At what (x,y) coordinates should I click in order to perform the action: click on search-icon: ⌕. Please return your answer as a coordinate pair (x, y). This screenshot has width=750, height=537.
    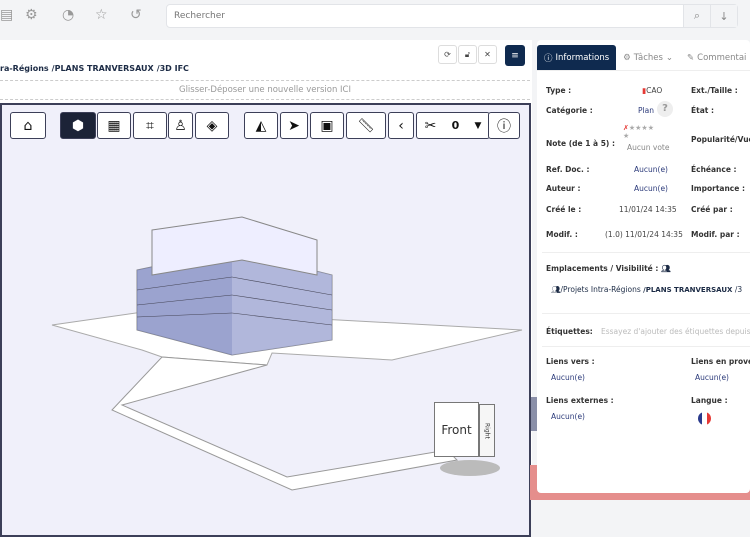
    Looking at the image, I should click on (697, 15).